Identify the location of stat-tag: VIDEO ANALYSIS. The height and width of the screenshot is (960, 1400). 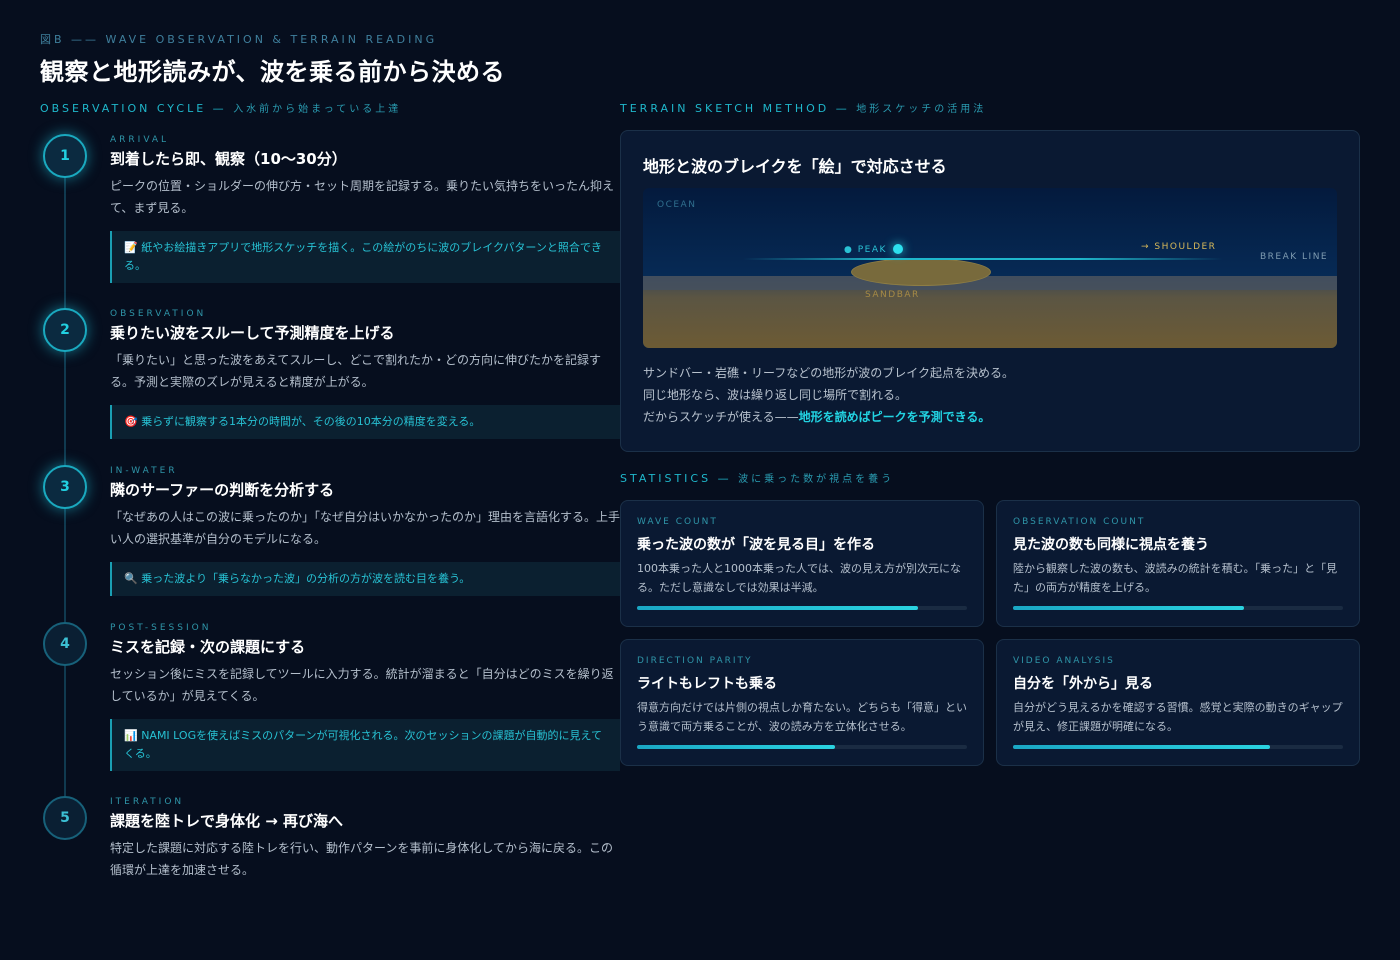
(1064, 661).